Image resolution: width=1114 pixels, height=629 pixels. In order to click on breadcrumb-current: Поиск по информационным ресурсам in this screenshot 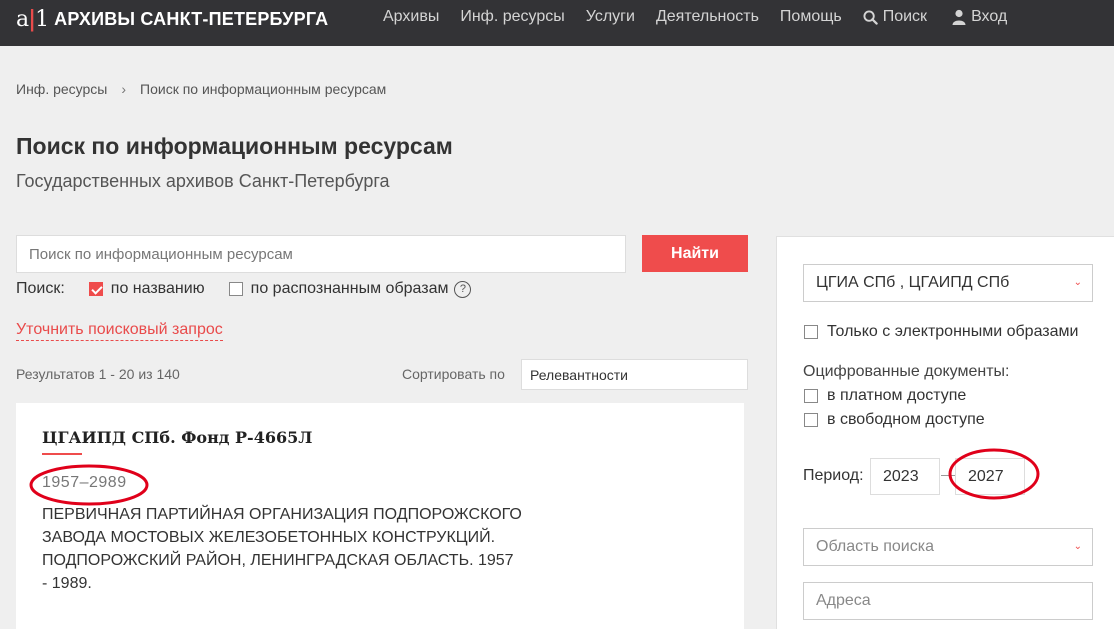, I will do `click(263, 89)`.